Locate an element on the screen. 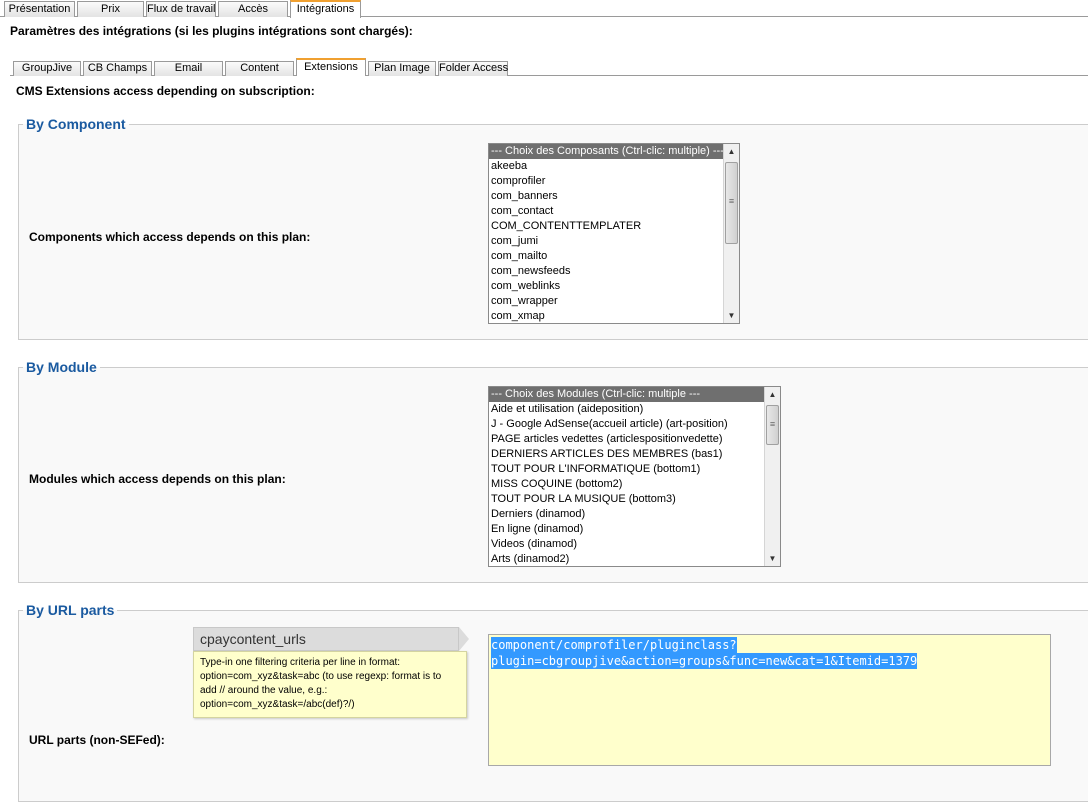 This screenshot has width=1088, height=802. component-option: com_wrapper is located at coordinates (614, 301).